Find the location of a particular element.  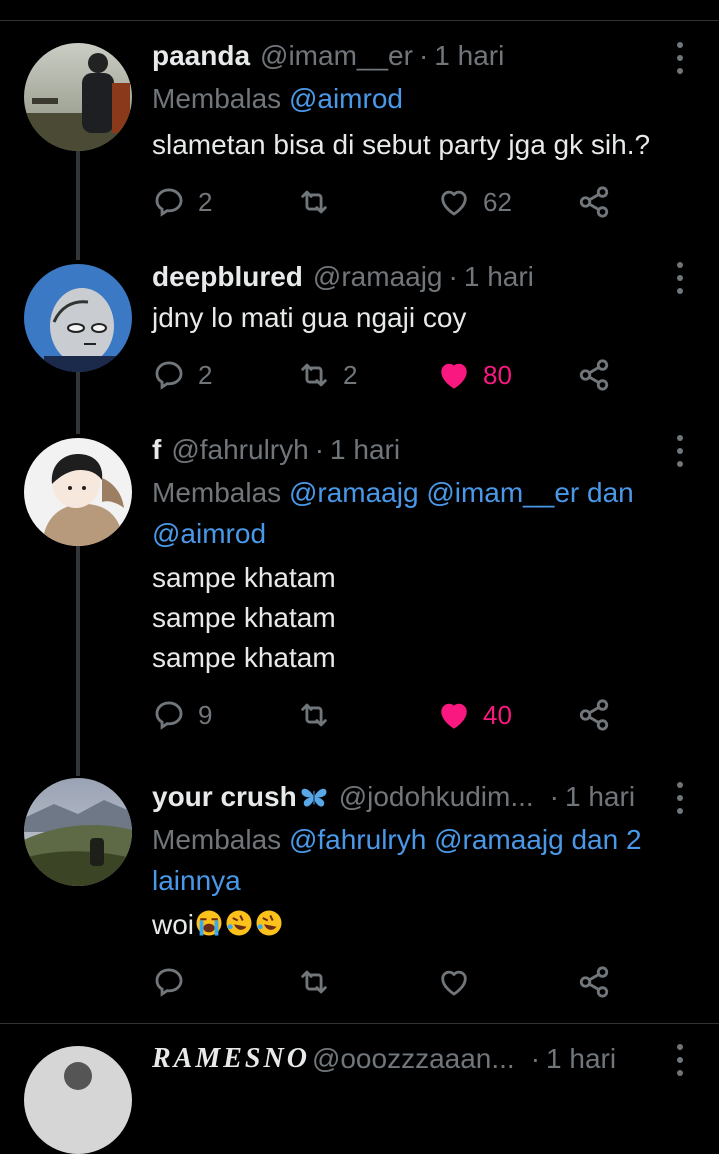

tweet-actions: 9 40 is located at coordinates (387, 715).